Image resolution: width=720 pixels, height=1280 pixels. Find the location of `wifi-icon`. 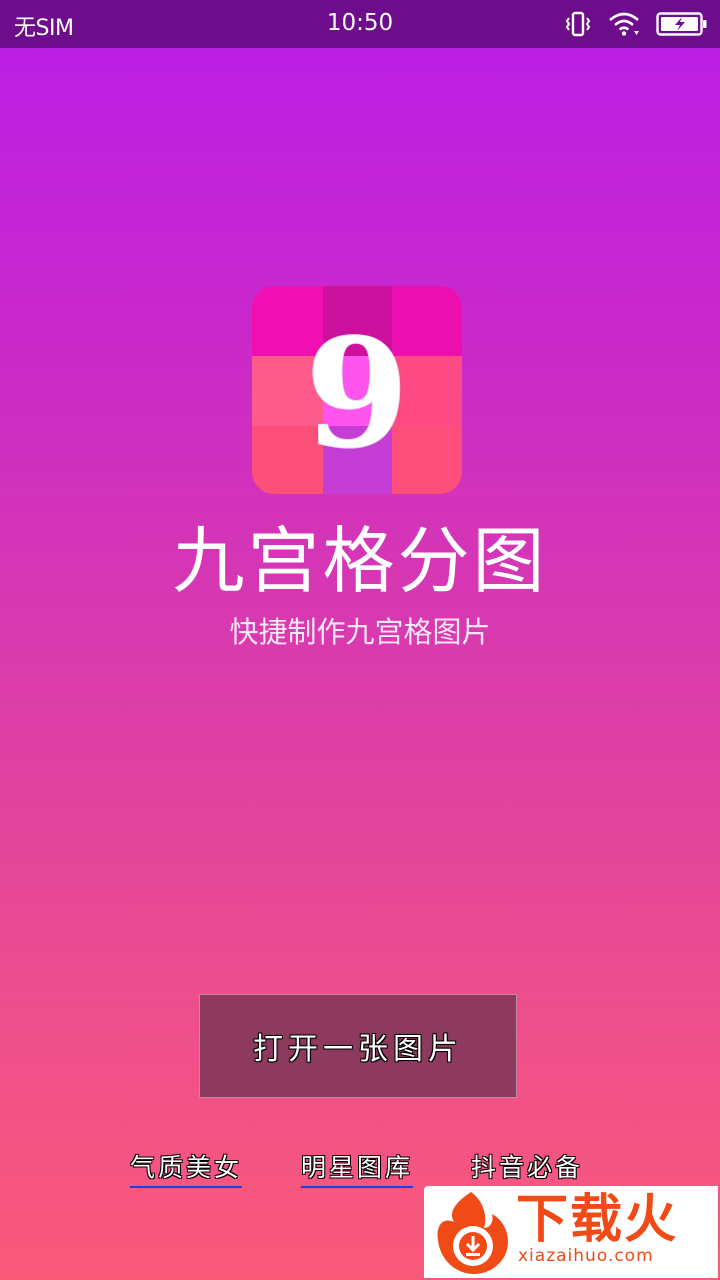

wifi-icon is located at coordinates (624, 24).